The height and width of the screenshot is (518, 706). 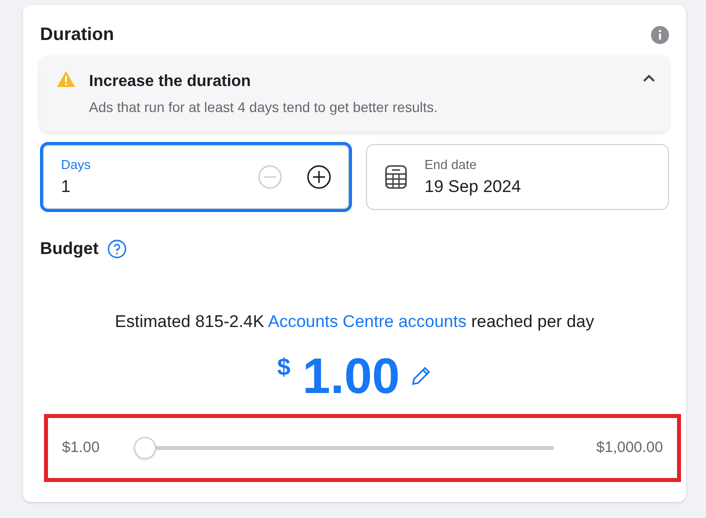 I want to click on budget-amount: 1.00, so click(x=351, y=376).